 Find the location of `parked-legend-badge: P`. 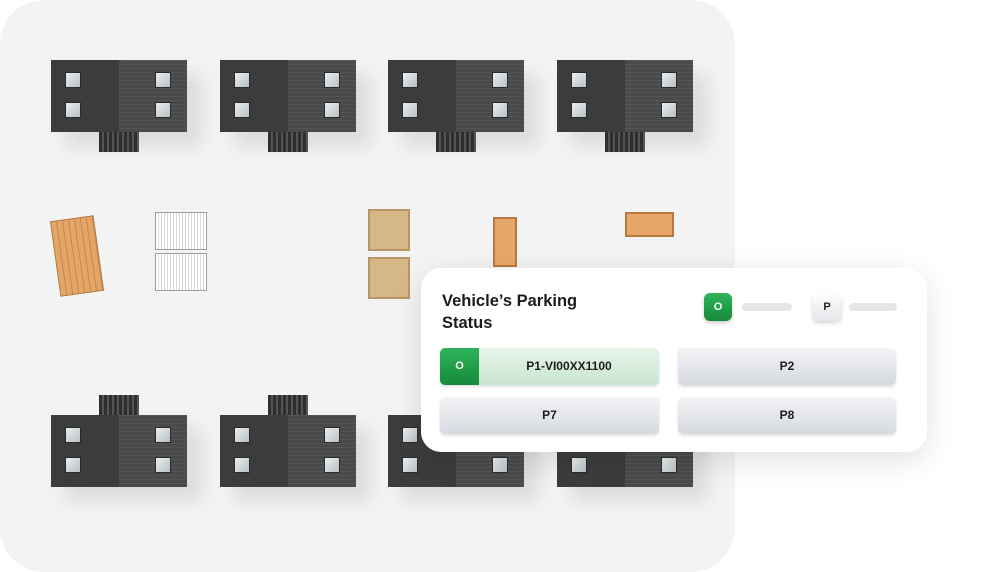

parked-legend-badge: P is located at coordinates (827, 307).